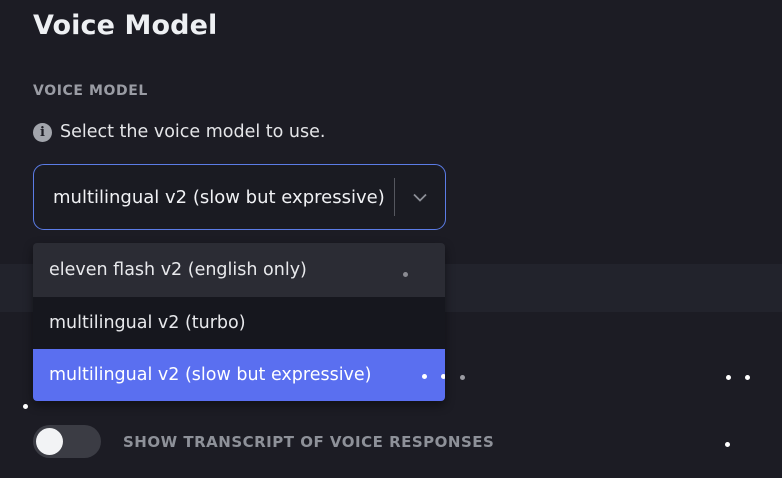 The image size is (782, 478). I want to click on voice-model-help-text: Select the voice model to use., so click(193, 132).